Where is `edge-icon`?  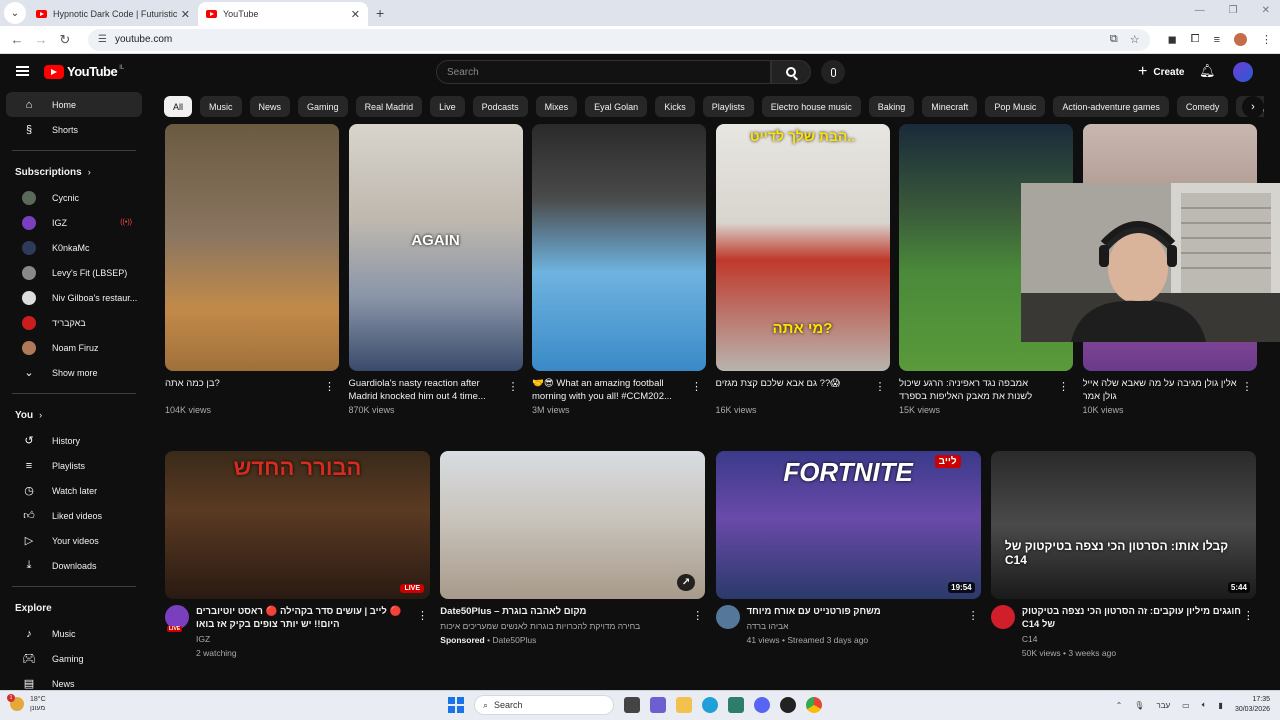
edge-icon is located at coordinates (710, 705).